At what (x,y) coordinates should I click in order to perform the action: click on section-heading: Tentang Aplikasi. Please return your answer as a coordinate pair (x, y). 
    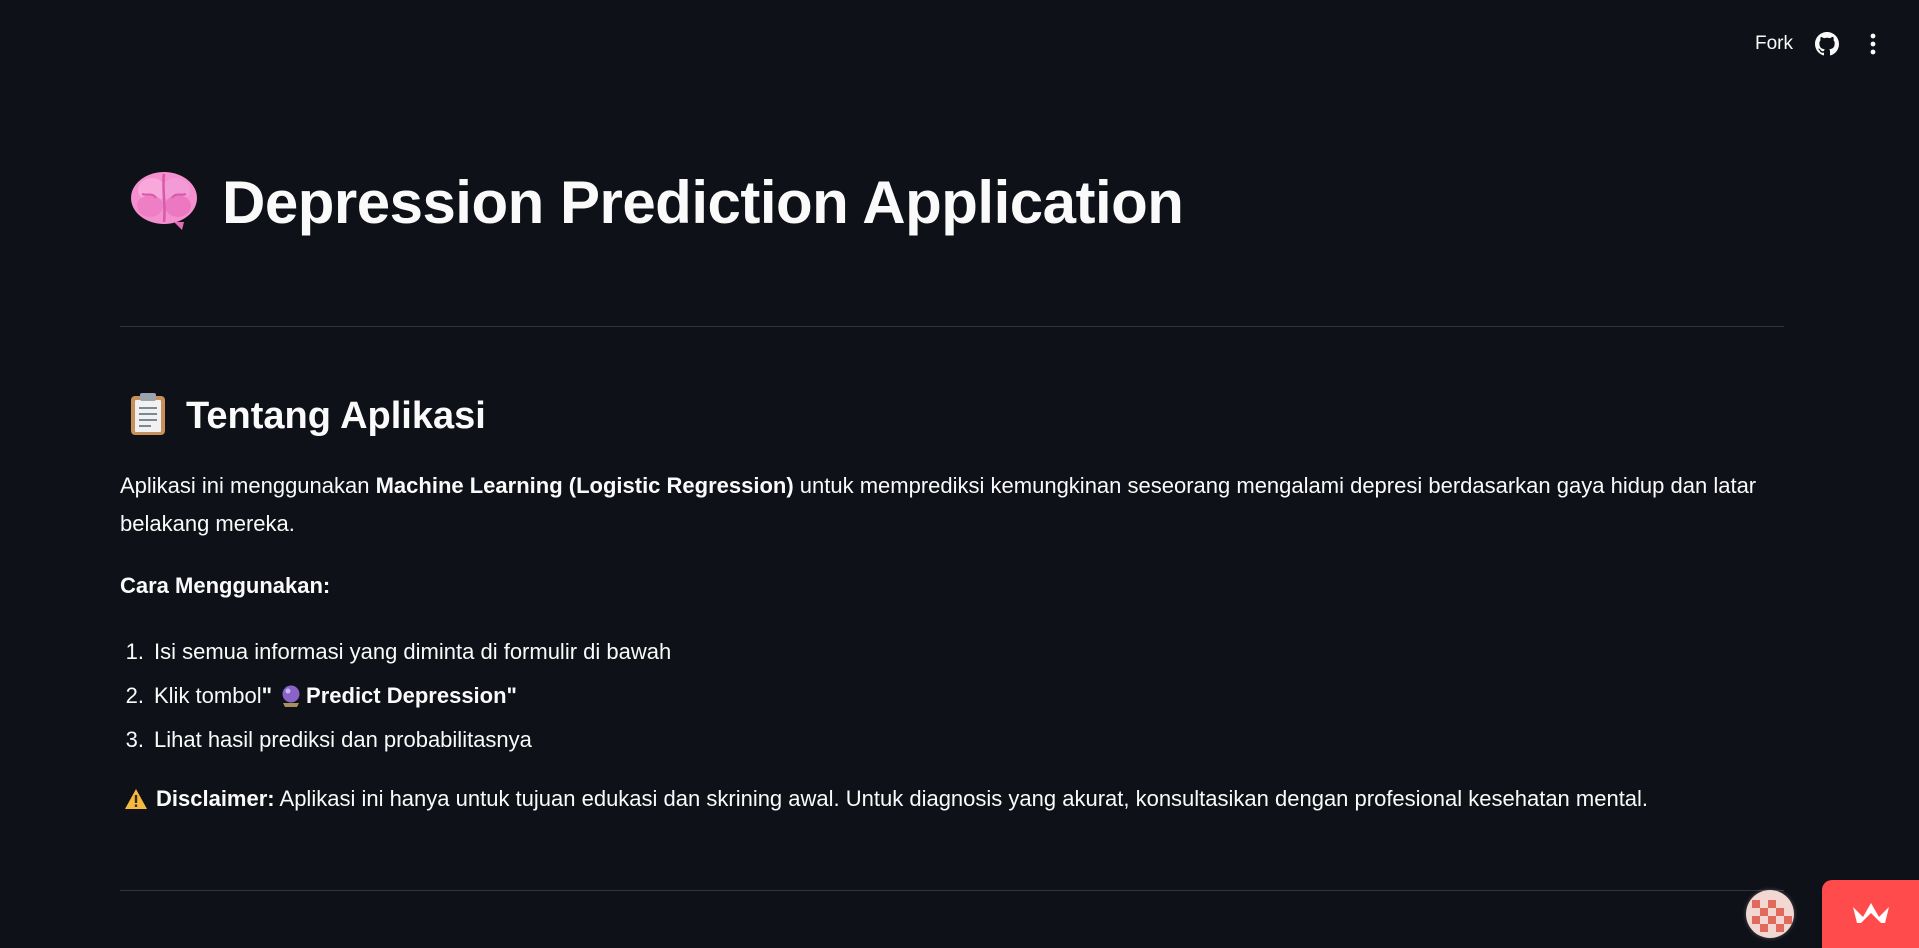
    Looking at the image, I should click on (307, 416).